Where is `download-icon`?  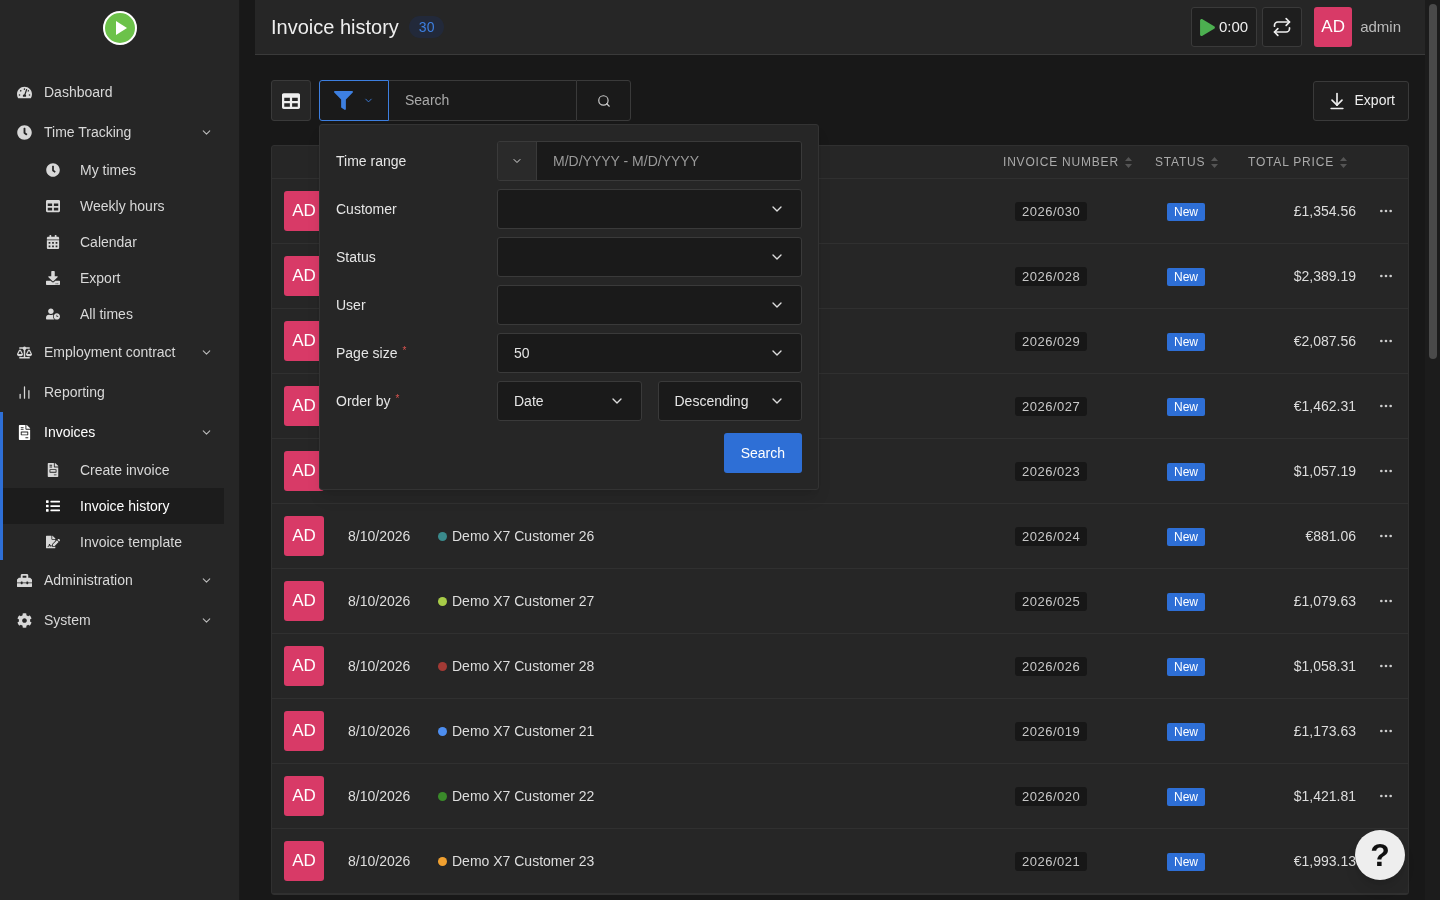 download-icon is located at coordinates (53, 278).